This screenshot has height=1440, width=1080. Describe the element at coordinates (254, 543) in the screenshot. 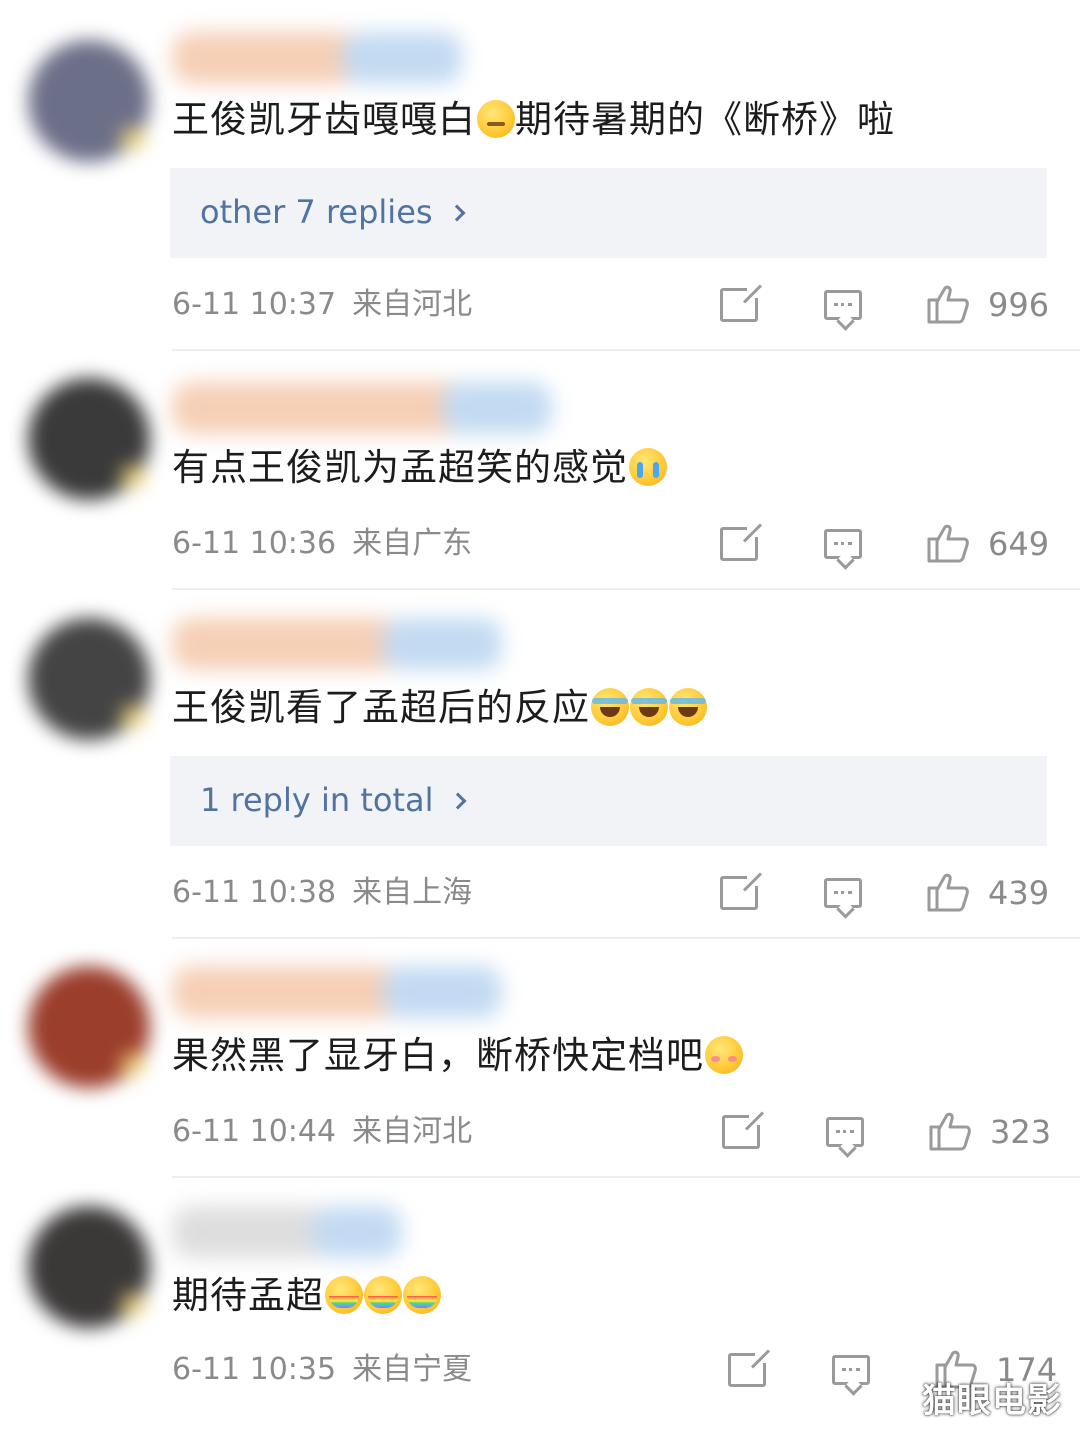

I see `timestamp: 6-11 10:36` at that location.